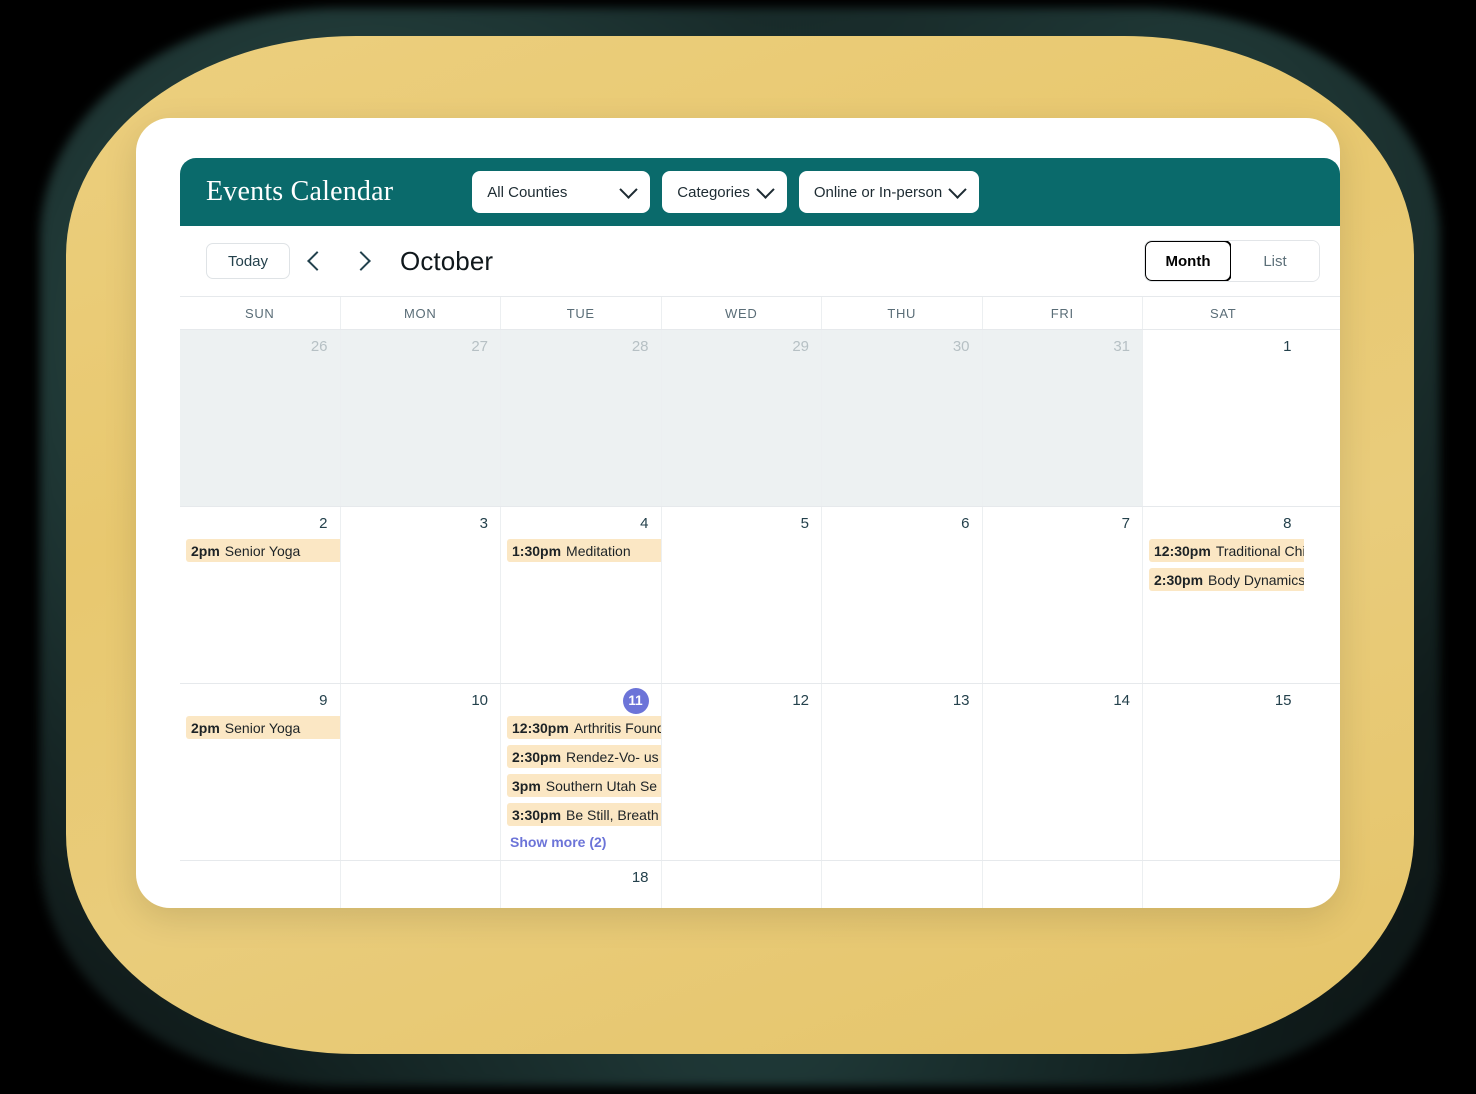 Image resolution: width=1476 pixels, height=1094 pixels. What do you see at coordinates (800, 700) in the screenshot?
I see `day-number: 12` at bounding box center [800, 700].